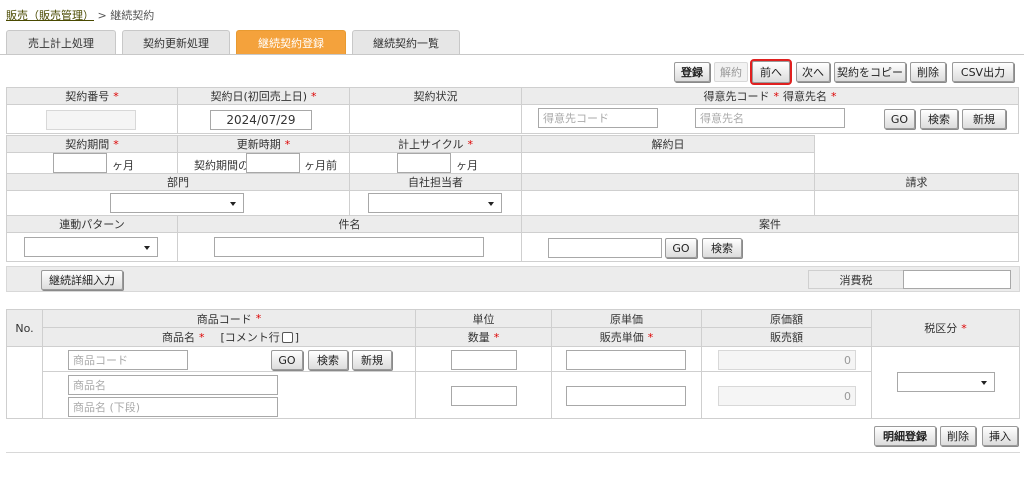 The height and width of the screenshot is (482, 1024). I want to click on project-search-button: 検索, so click(722, 248).